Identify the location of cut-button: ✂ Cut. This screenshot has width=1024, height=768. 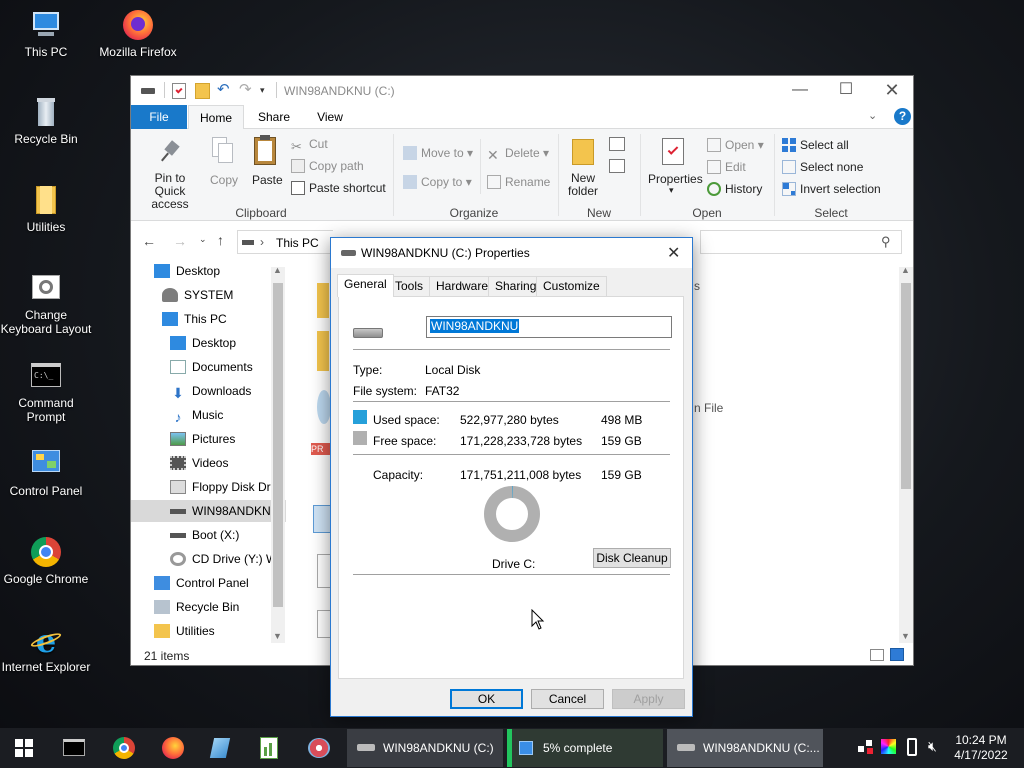
(309, 145).